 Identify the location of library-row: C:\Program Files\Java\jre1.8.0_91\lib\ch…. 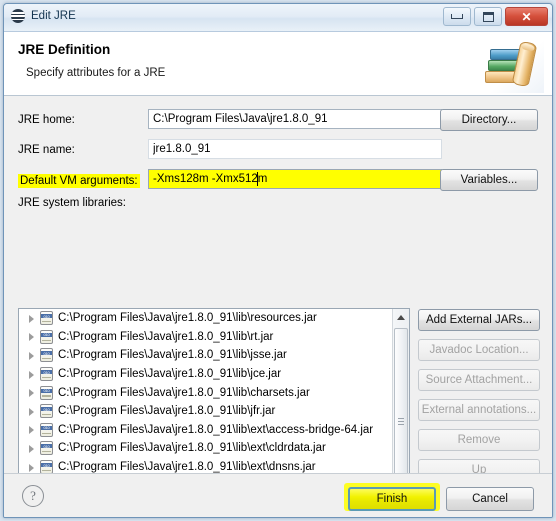
(205, 392).